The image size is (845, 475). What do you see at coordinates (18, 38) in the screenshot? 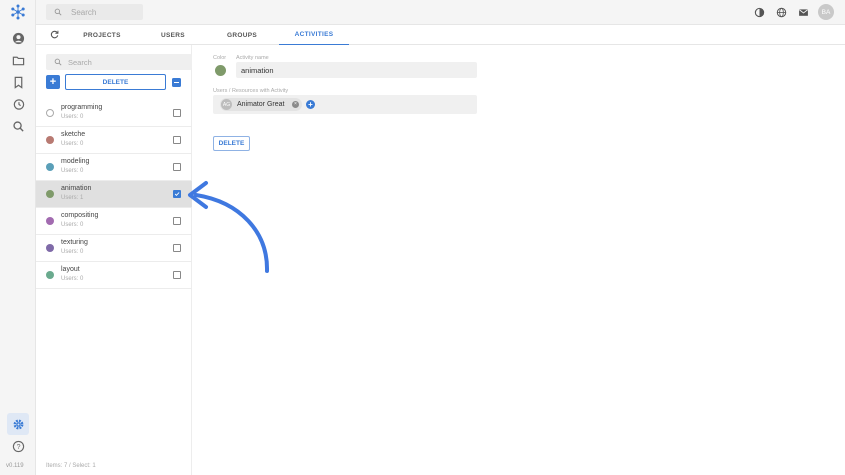
I see `account-icon` at bounding box center [18, 38].